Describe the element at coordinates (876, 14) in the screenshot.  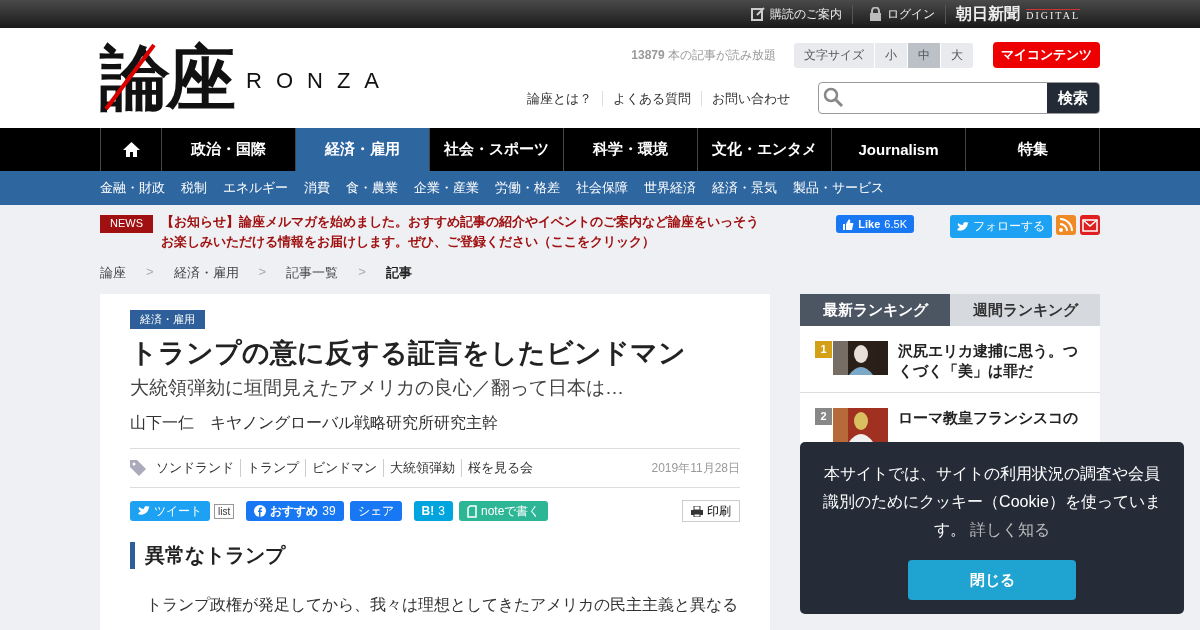
I see `lock-icon` at that location.